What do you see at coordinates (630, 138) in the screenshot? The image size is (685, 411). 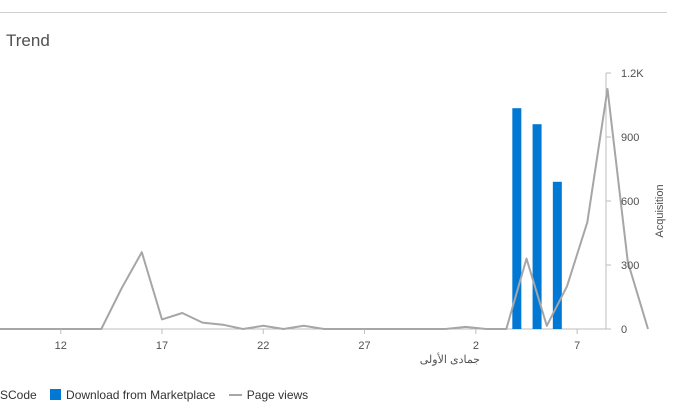 I see `y-tick-label: 900` at bounding box center [630, 138].